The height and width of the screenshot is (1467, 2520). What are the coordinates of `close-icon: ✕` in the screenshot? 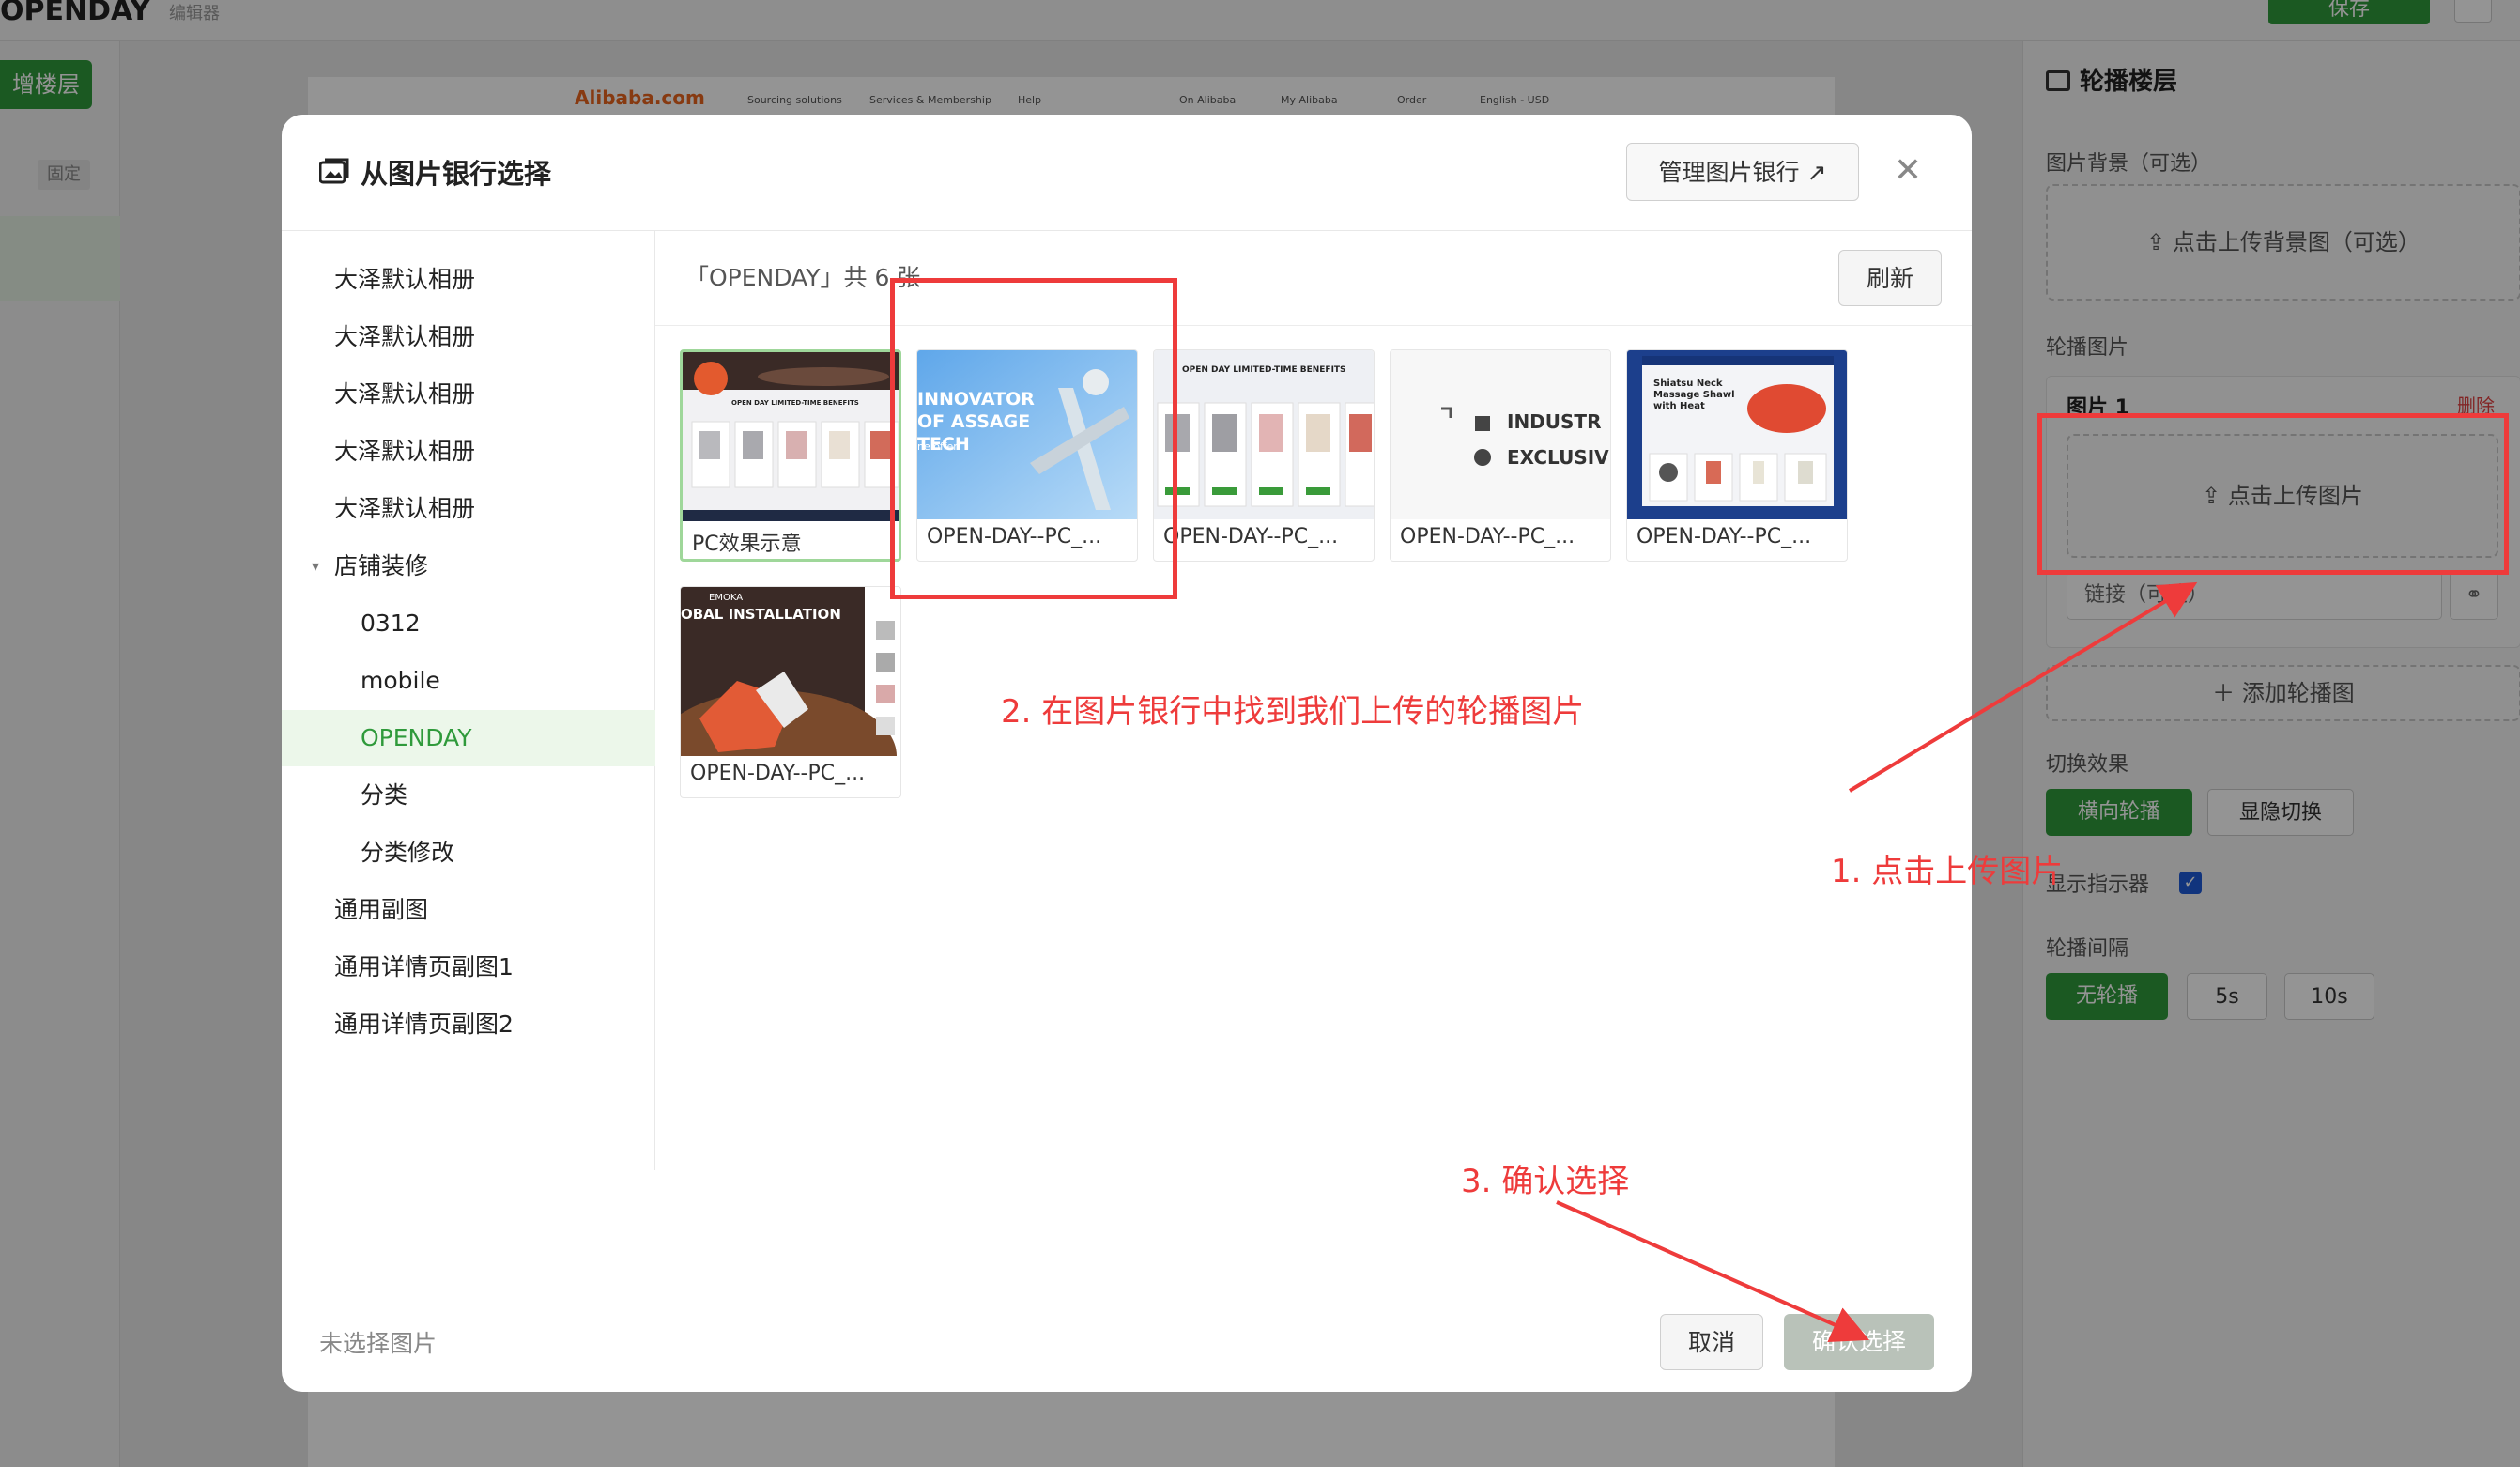 It's located at (1907, 171).